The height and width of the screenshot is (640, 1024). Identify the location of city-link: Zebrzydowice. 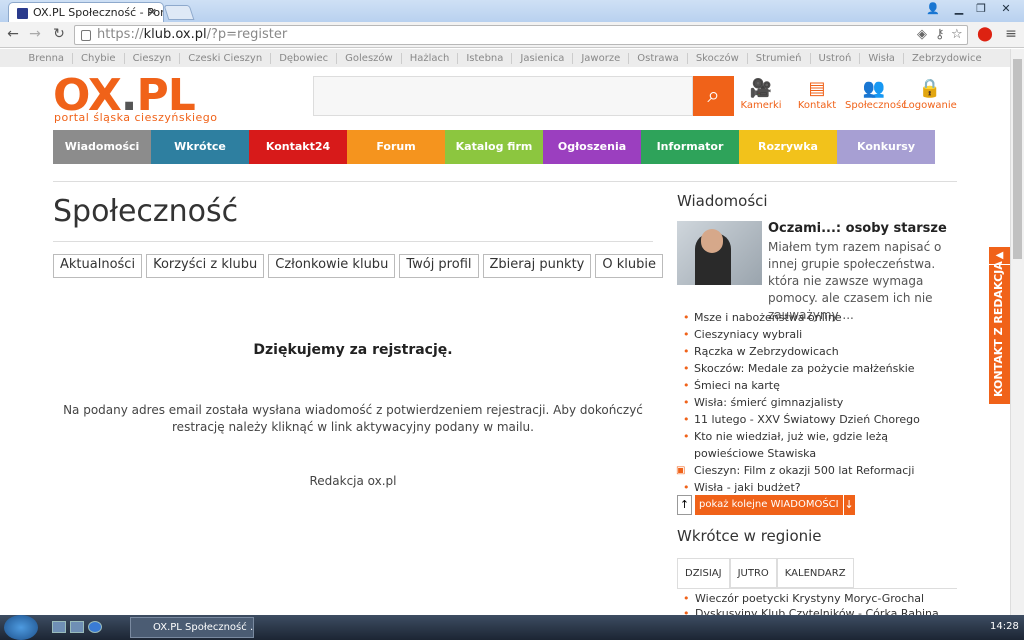
(947, 58).